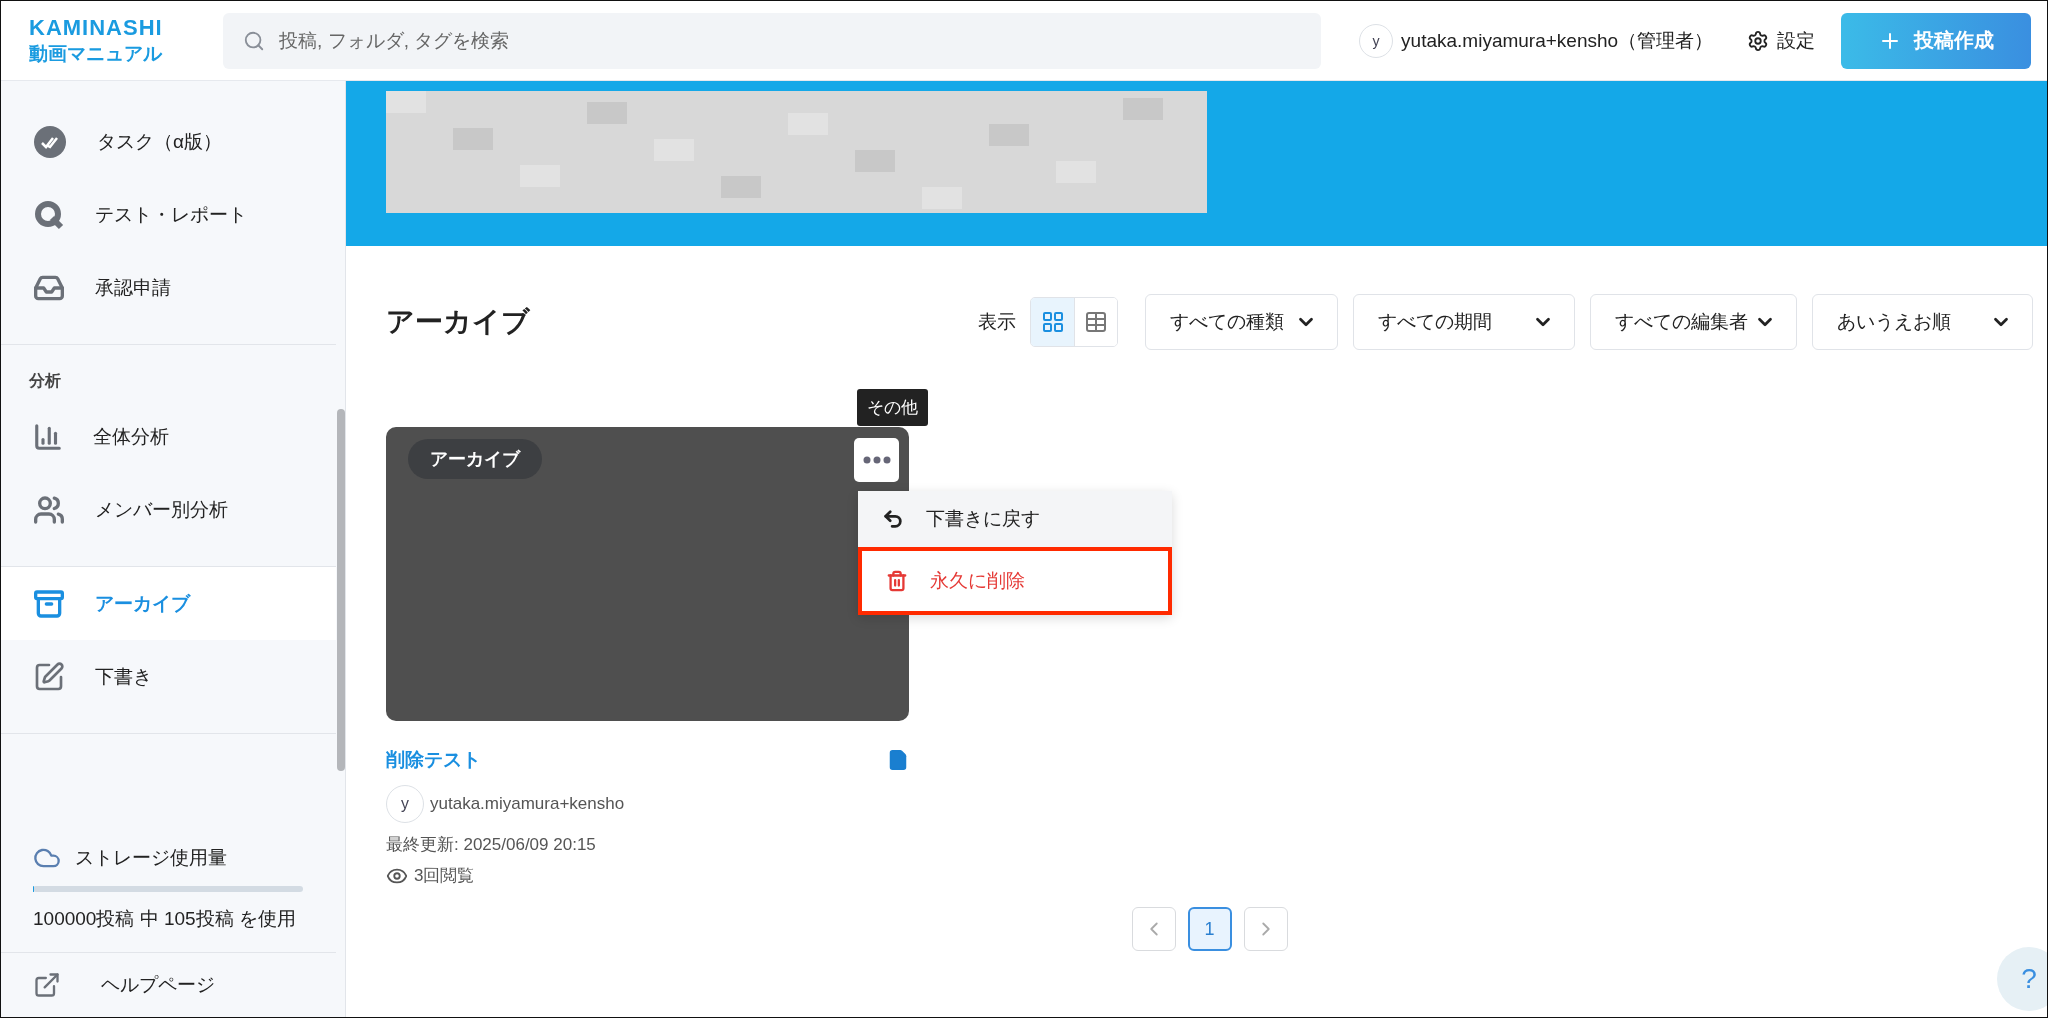 The height and width of the screenshot is (1018, 2048). Describe the element at coordinates (96, 53) in the screenshot. I see `logo-product: 動画マニュアル` at that location.